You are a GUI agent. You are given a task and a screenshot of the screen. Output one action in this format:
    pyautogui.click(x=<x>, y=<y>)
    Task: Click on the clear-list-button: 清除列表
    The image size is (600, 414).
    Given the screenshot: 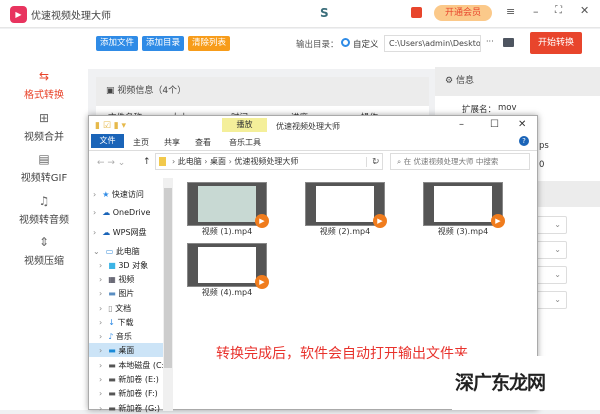 What is the action you would take?
    pyautogui.click(x=209, y=43)
    